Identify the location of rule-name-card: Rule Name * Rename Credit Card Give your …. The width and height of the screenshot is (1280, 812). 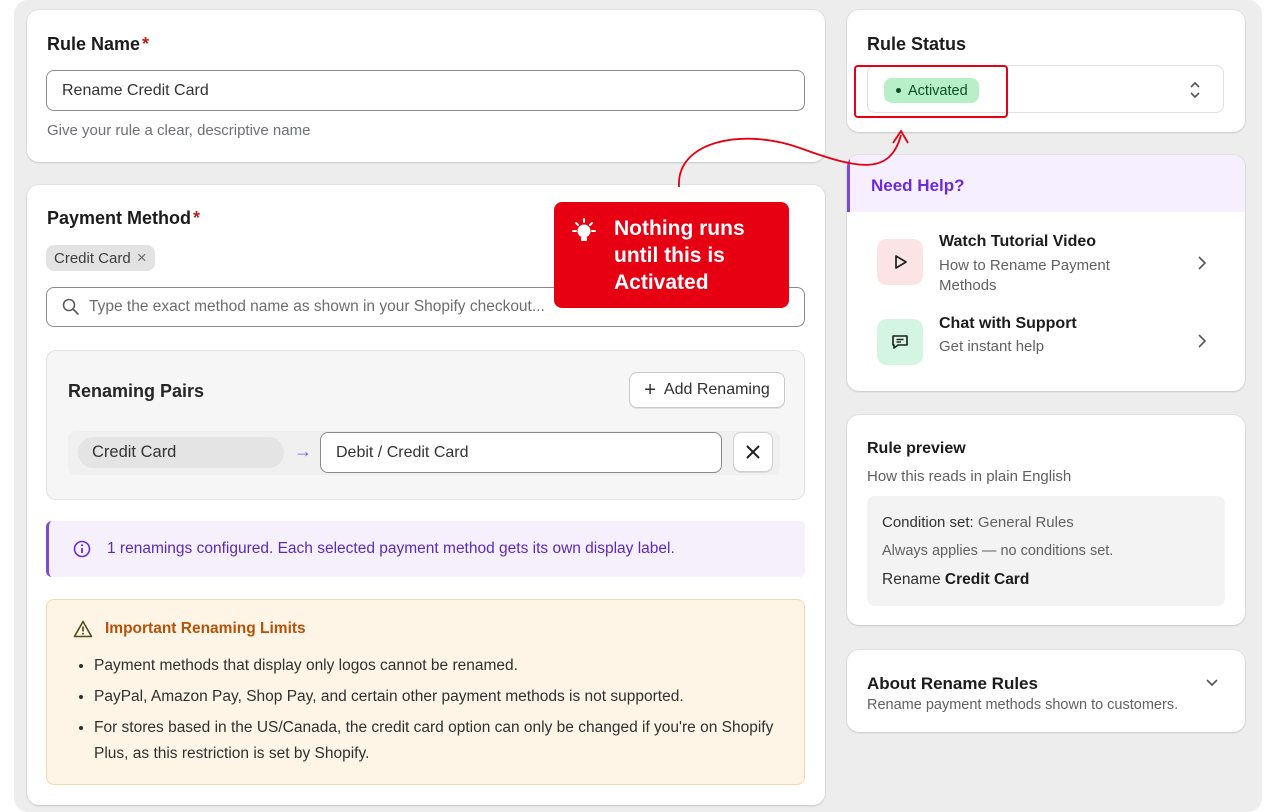
(426, 86).